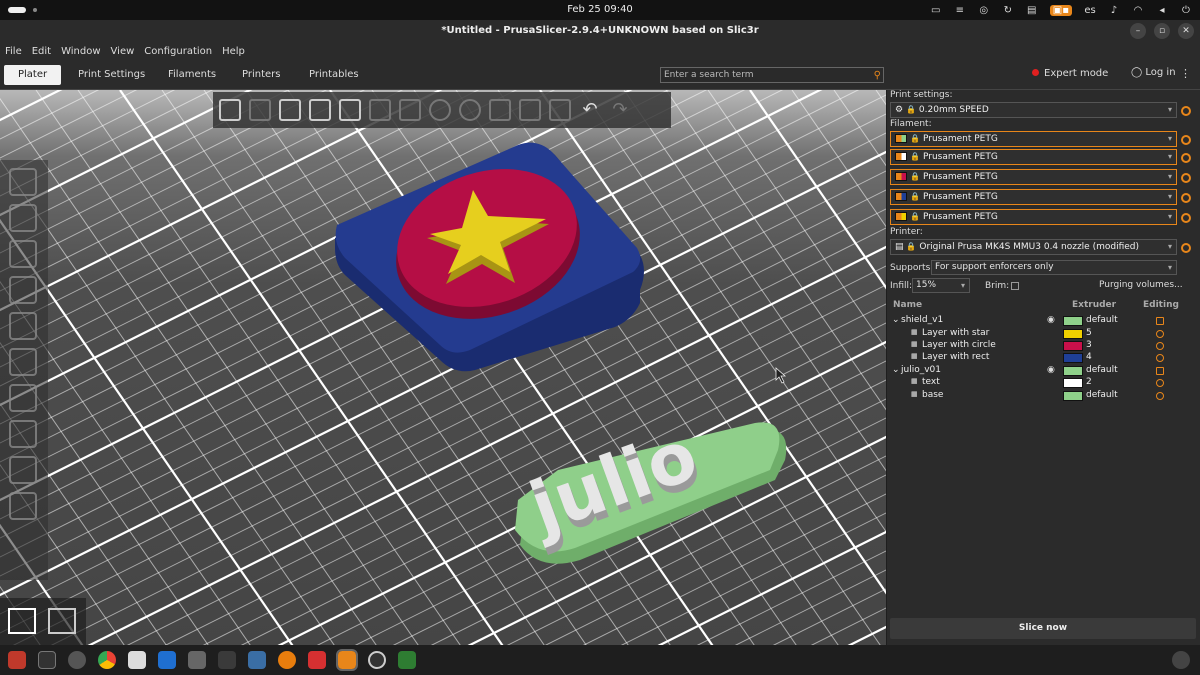 This screenshot has height=675, width=1200. What do you see at coordinates (137, 660) in the screenshot?
I see `text-editor-app-icon` at bounding box center [137, 660].